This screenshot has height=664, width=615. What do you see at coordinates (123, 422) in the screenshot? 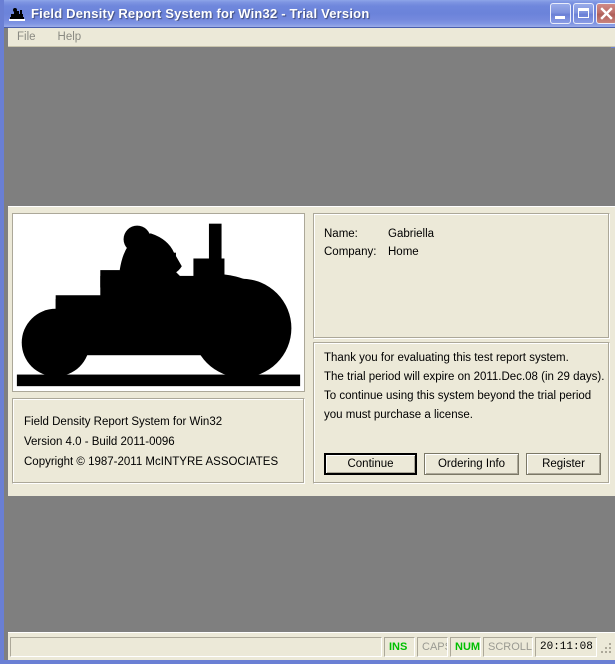
I see `product-name-line: Field Density Report System for Win32` at bounding box center [123, 422].